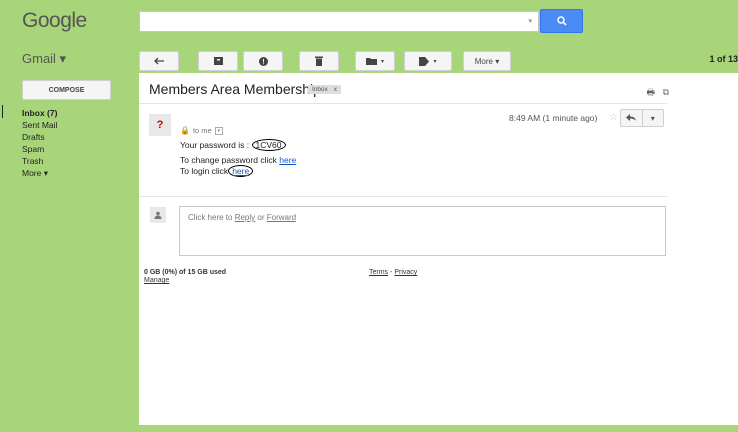 This screenshot has width=738, height=432. I want to click on sender-avatar: ?, so click(160, 125).